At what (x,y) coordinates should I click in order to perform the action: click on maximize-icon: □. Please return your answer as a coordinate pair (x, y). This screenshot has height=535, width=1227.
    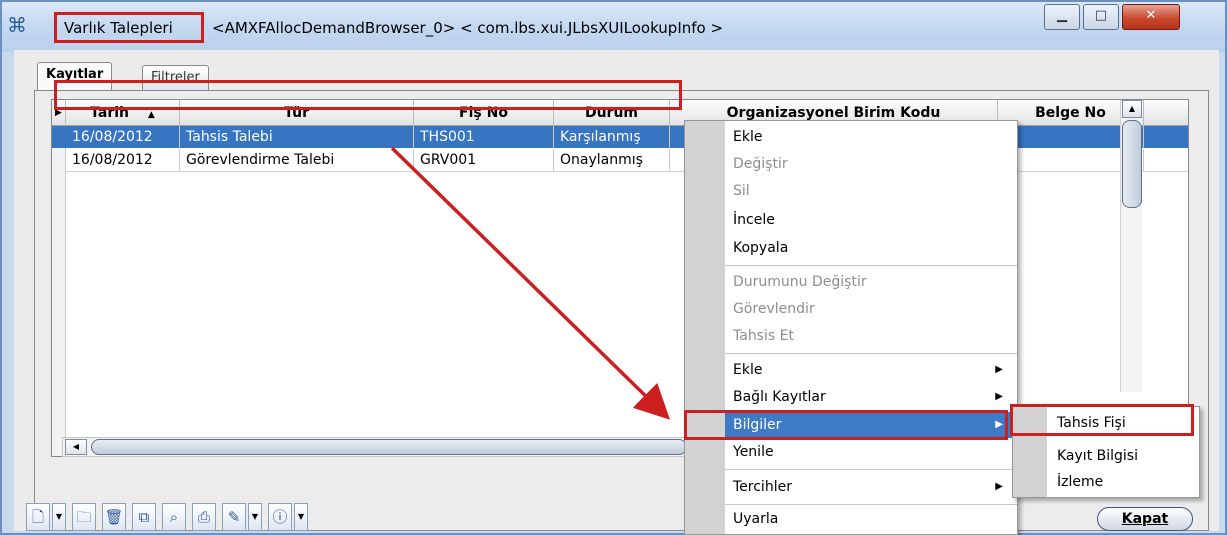
    Looking at the image, I should click on (1101, 15).